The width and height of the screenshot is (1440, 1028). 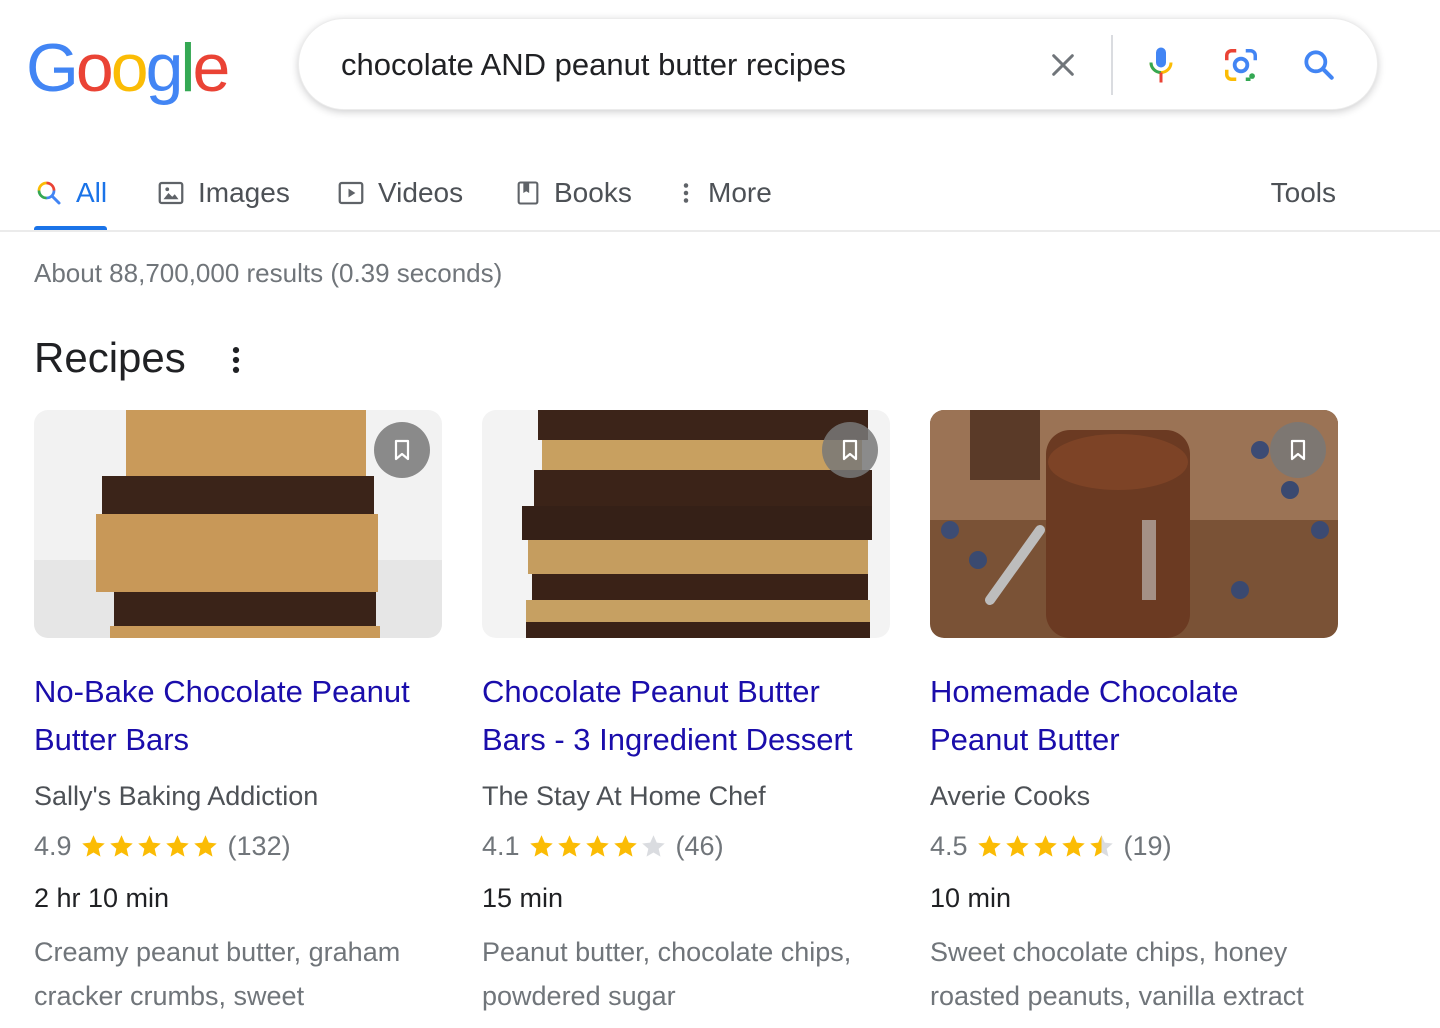 What do you see at coordinates (187, 68) in the screenshot?
I see `logo-letter: l` at bounding box center [187, 68].